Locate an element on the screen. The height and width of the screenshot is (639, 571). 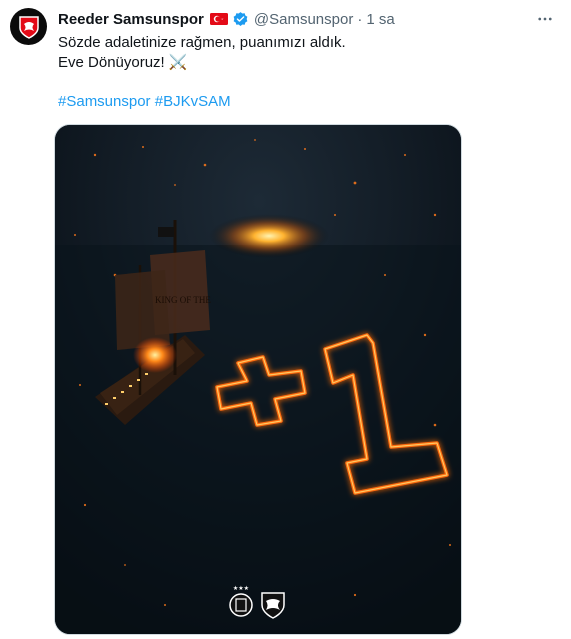
sail-text: KING OF THE is located at coordinates (183, 300).